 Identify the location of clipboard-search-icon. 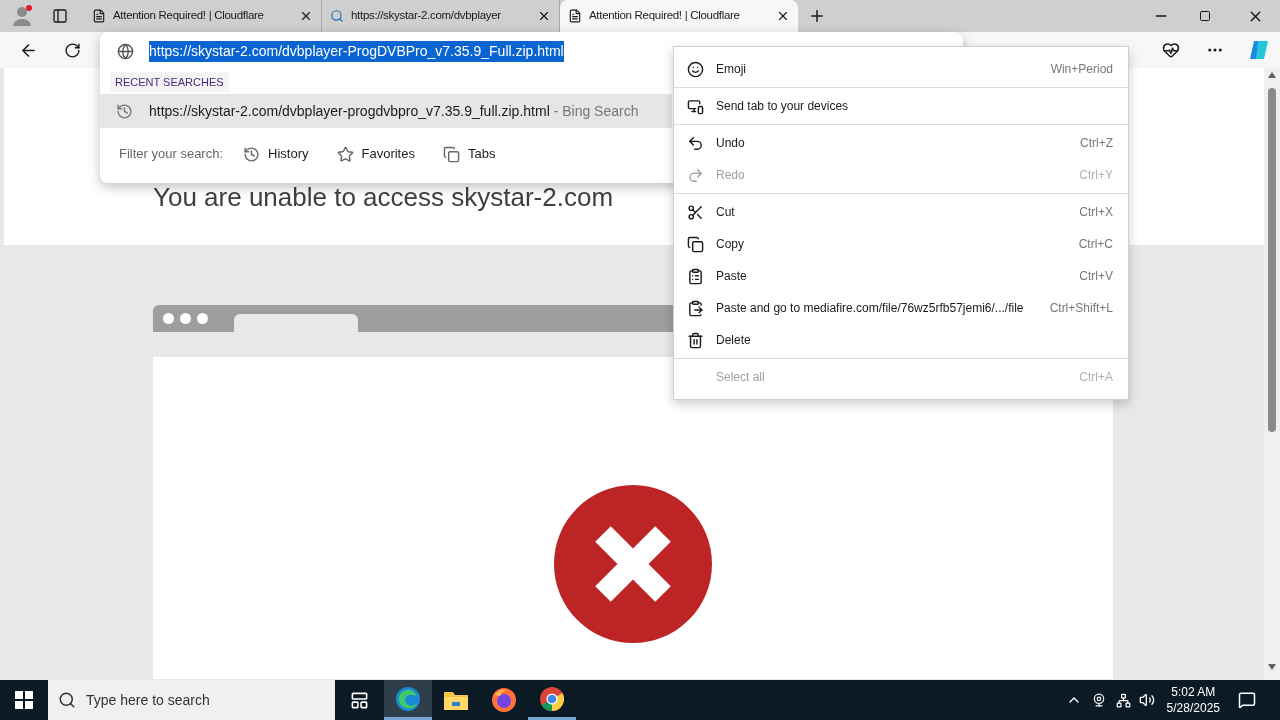
(695, 308).